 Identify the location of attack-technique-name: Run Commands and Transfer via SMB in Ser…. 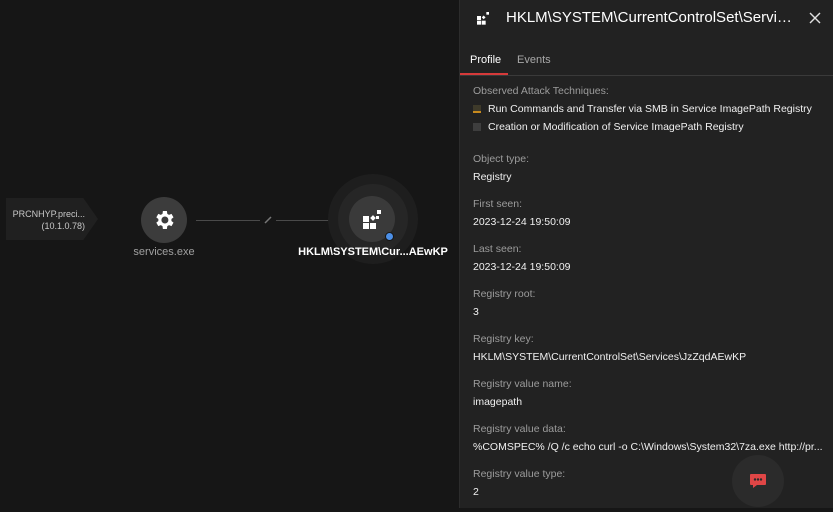
(650, 109).